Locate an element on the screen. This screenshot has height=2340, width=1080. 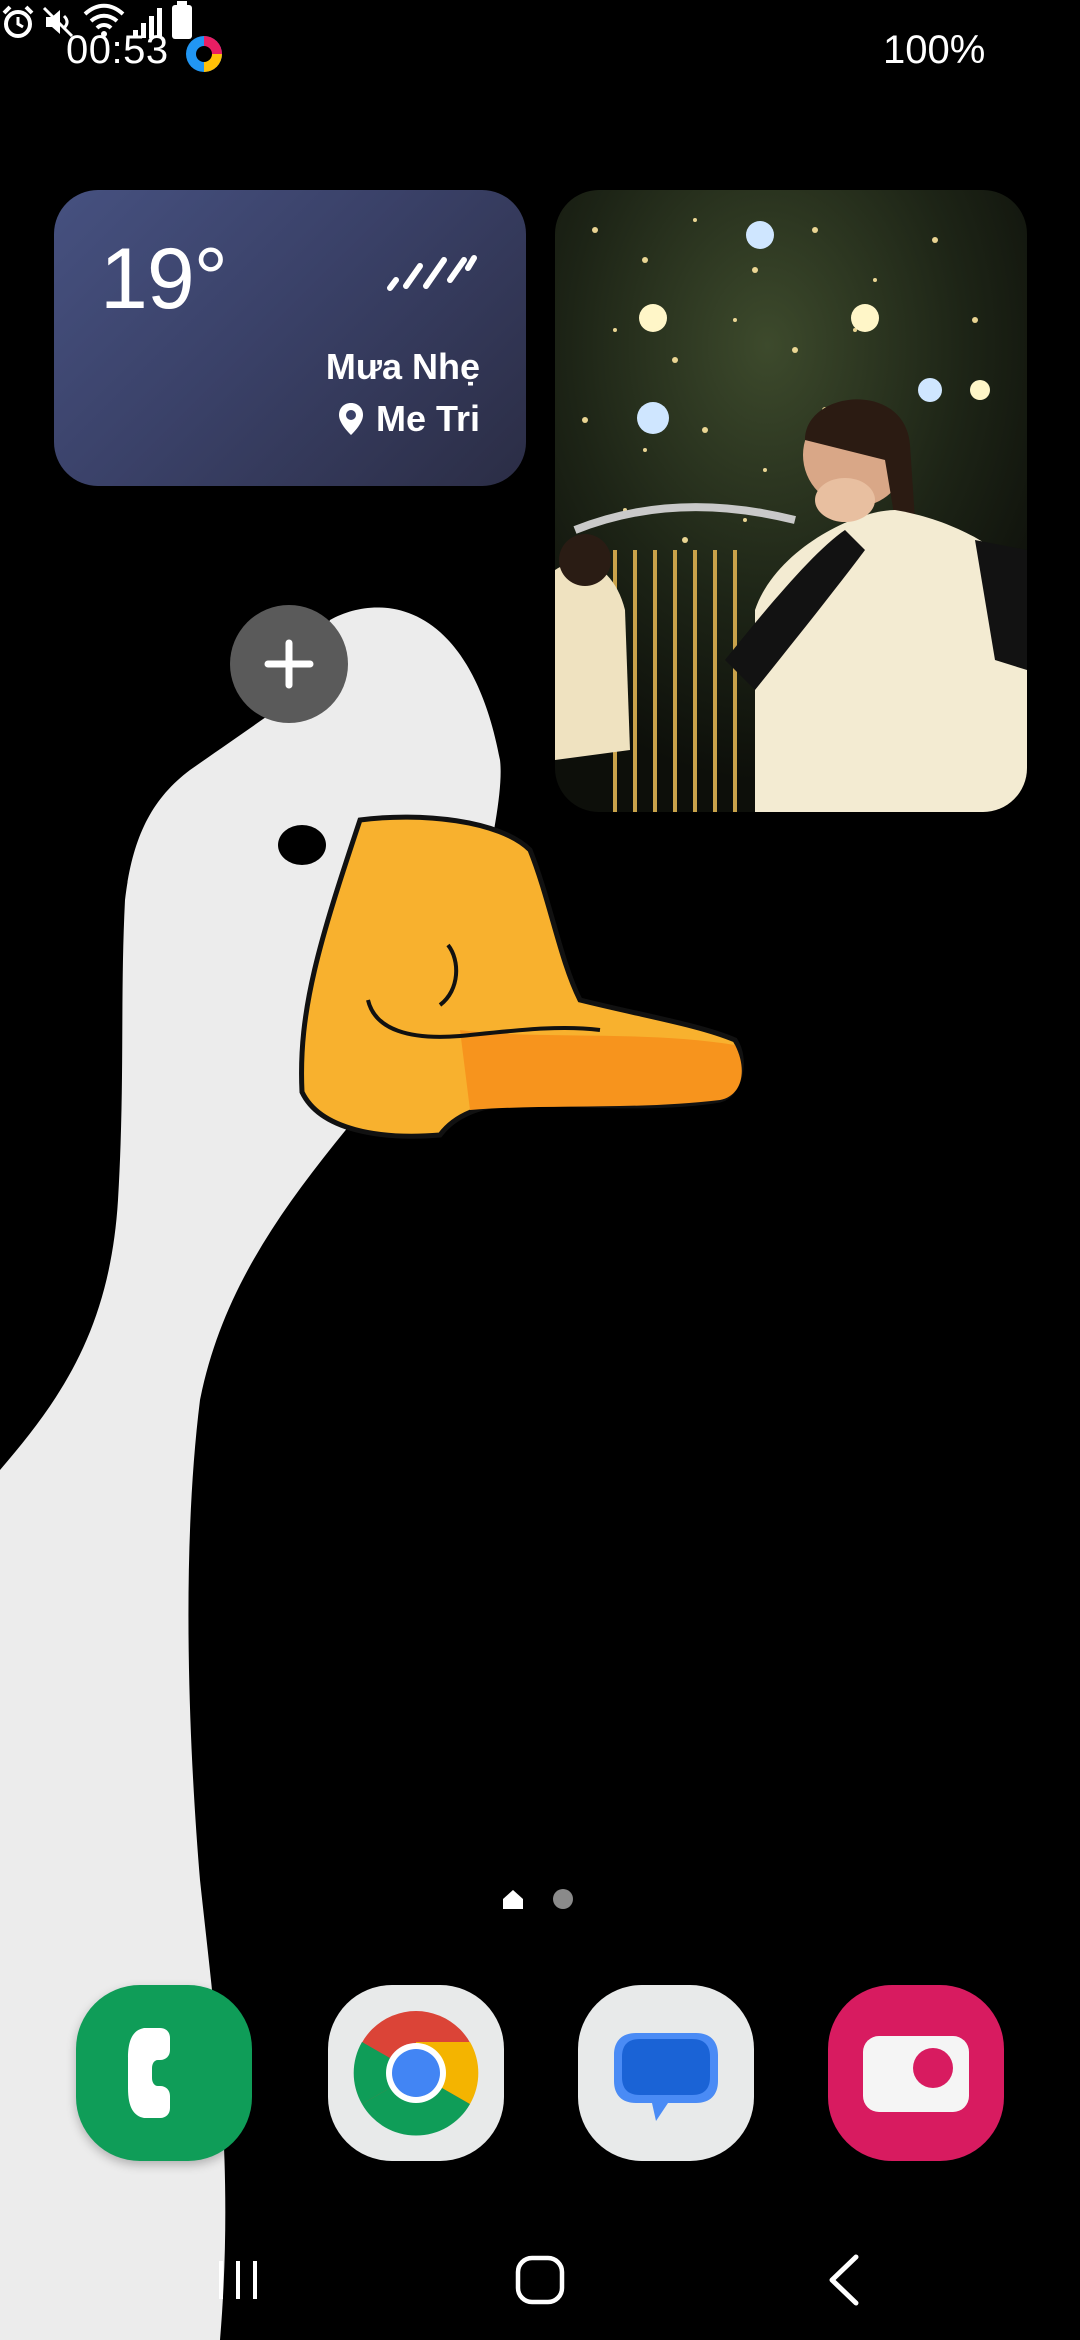
photo-image is located at coordinates (791, 501).